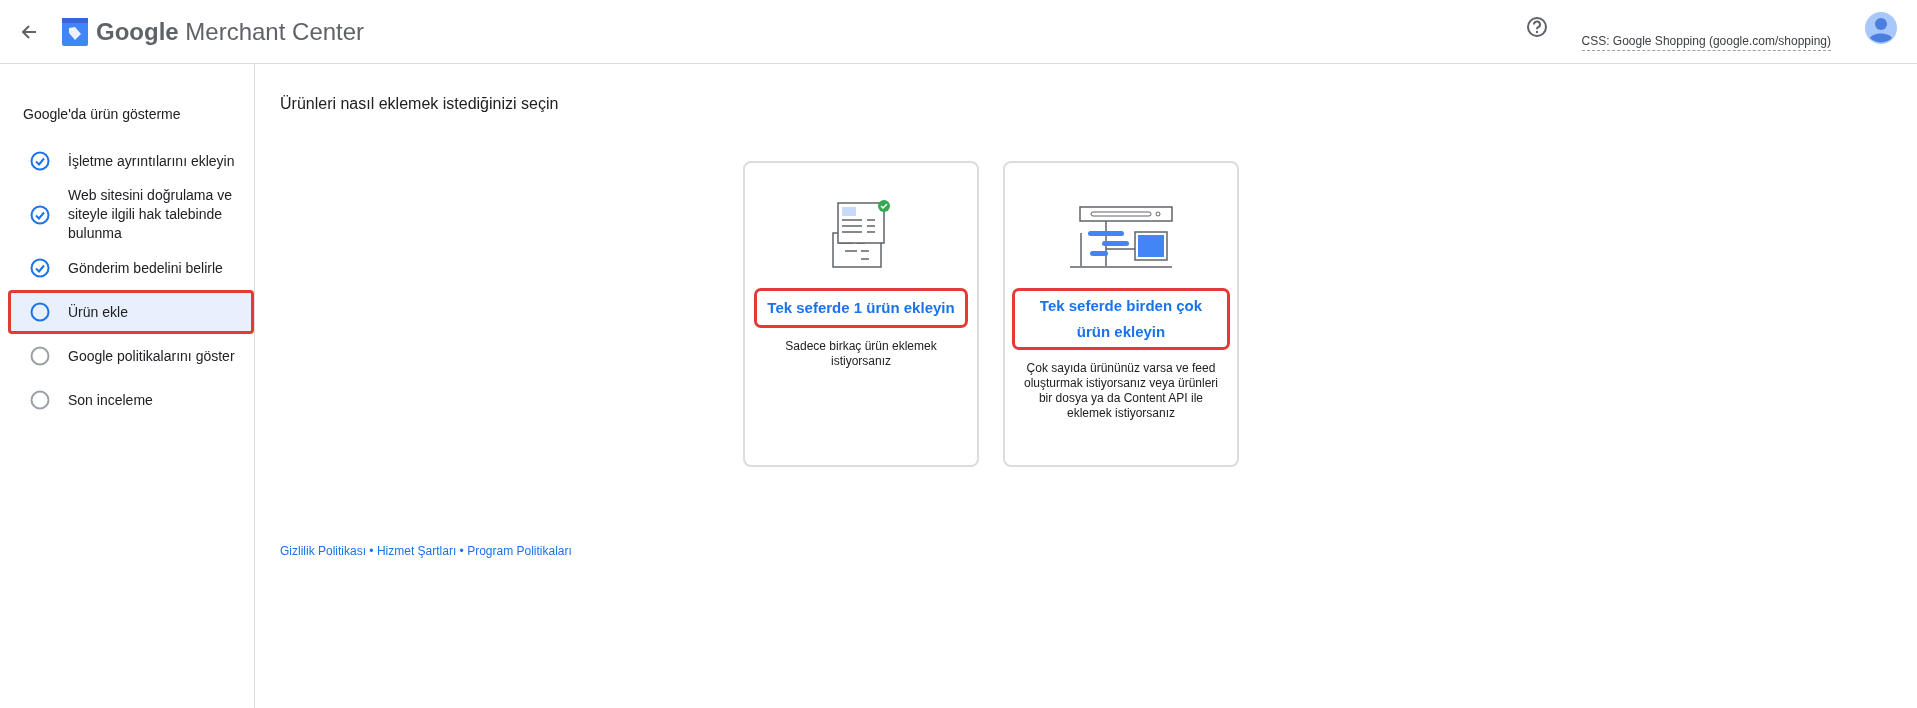 The height and width of the screenshot is (708, 1917). I want to click on help-icon, so click(1536, 27).